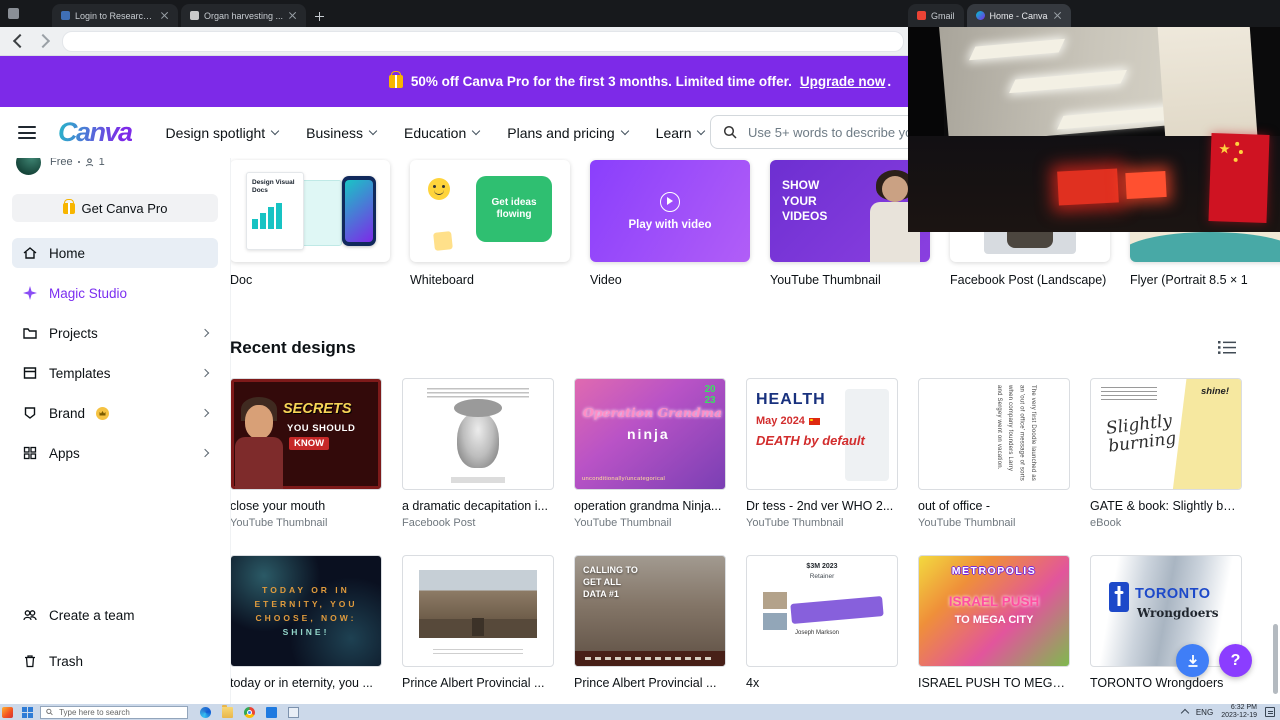 This screenshot has height=720, width=1280. I want to click on download-app-button, so click(1192, 660).